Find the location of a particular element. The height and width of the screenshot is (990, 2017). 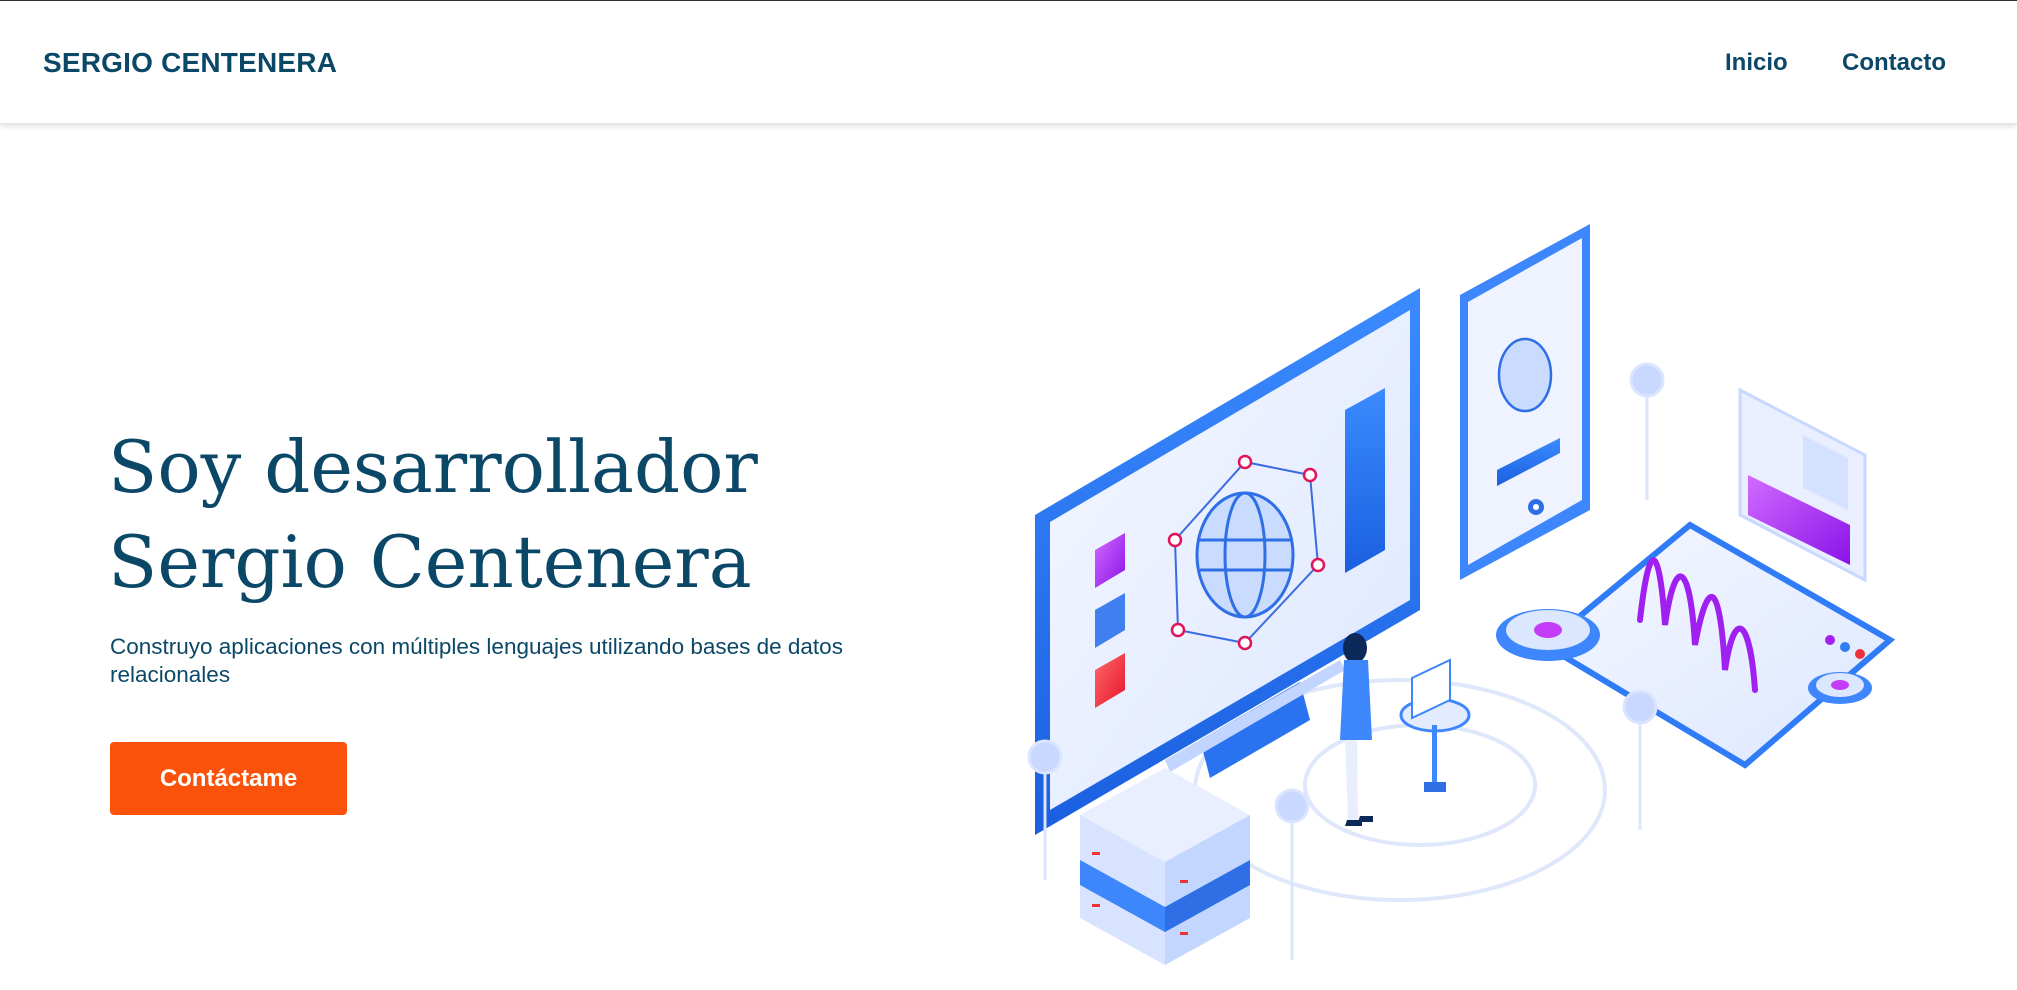

gear-icon-small is located at coordinates (1840, 688).